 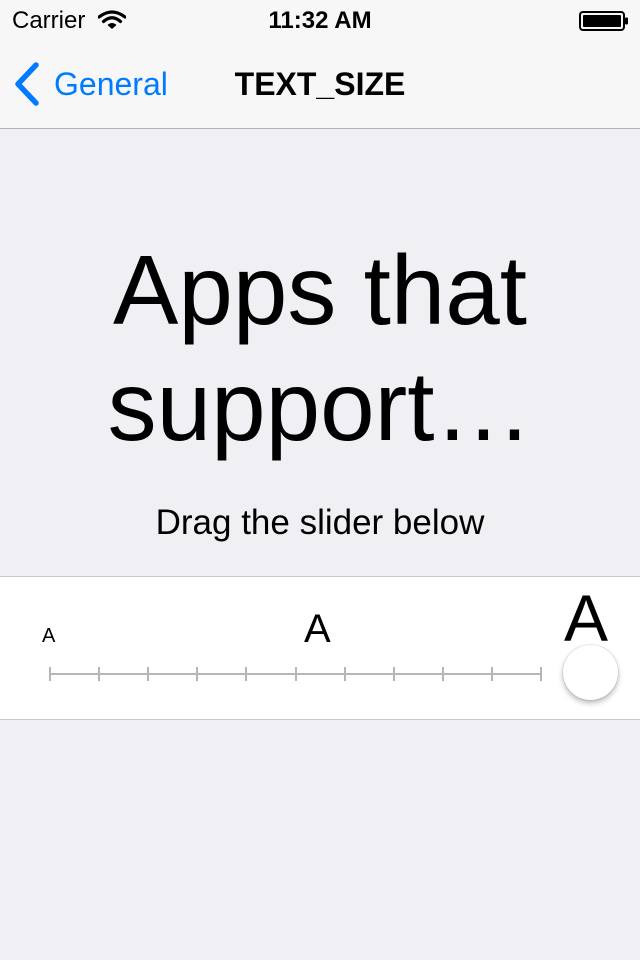 What do you see at coordinates (590, 672) in the screenshot?
I see `slider-thumb` at bounding box center [590, 672].